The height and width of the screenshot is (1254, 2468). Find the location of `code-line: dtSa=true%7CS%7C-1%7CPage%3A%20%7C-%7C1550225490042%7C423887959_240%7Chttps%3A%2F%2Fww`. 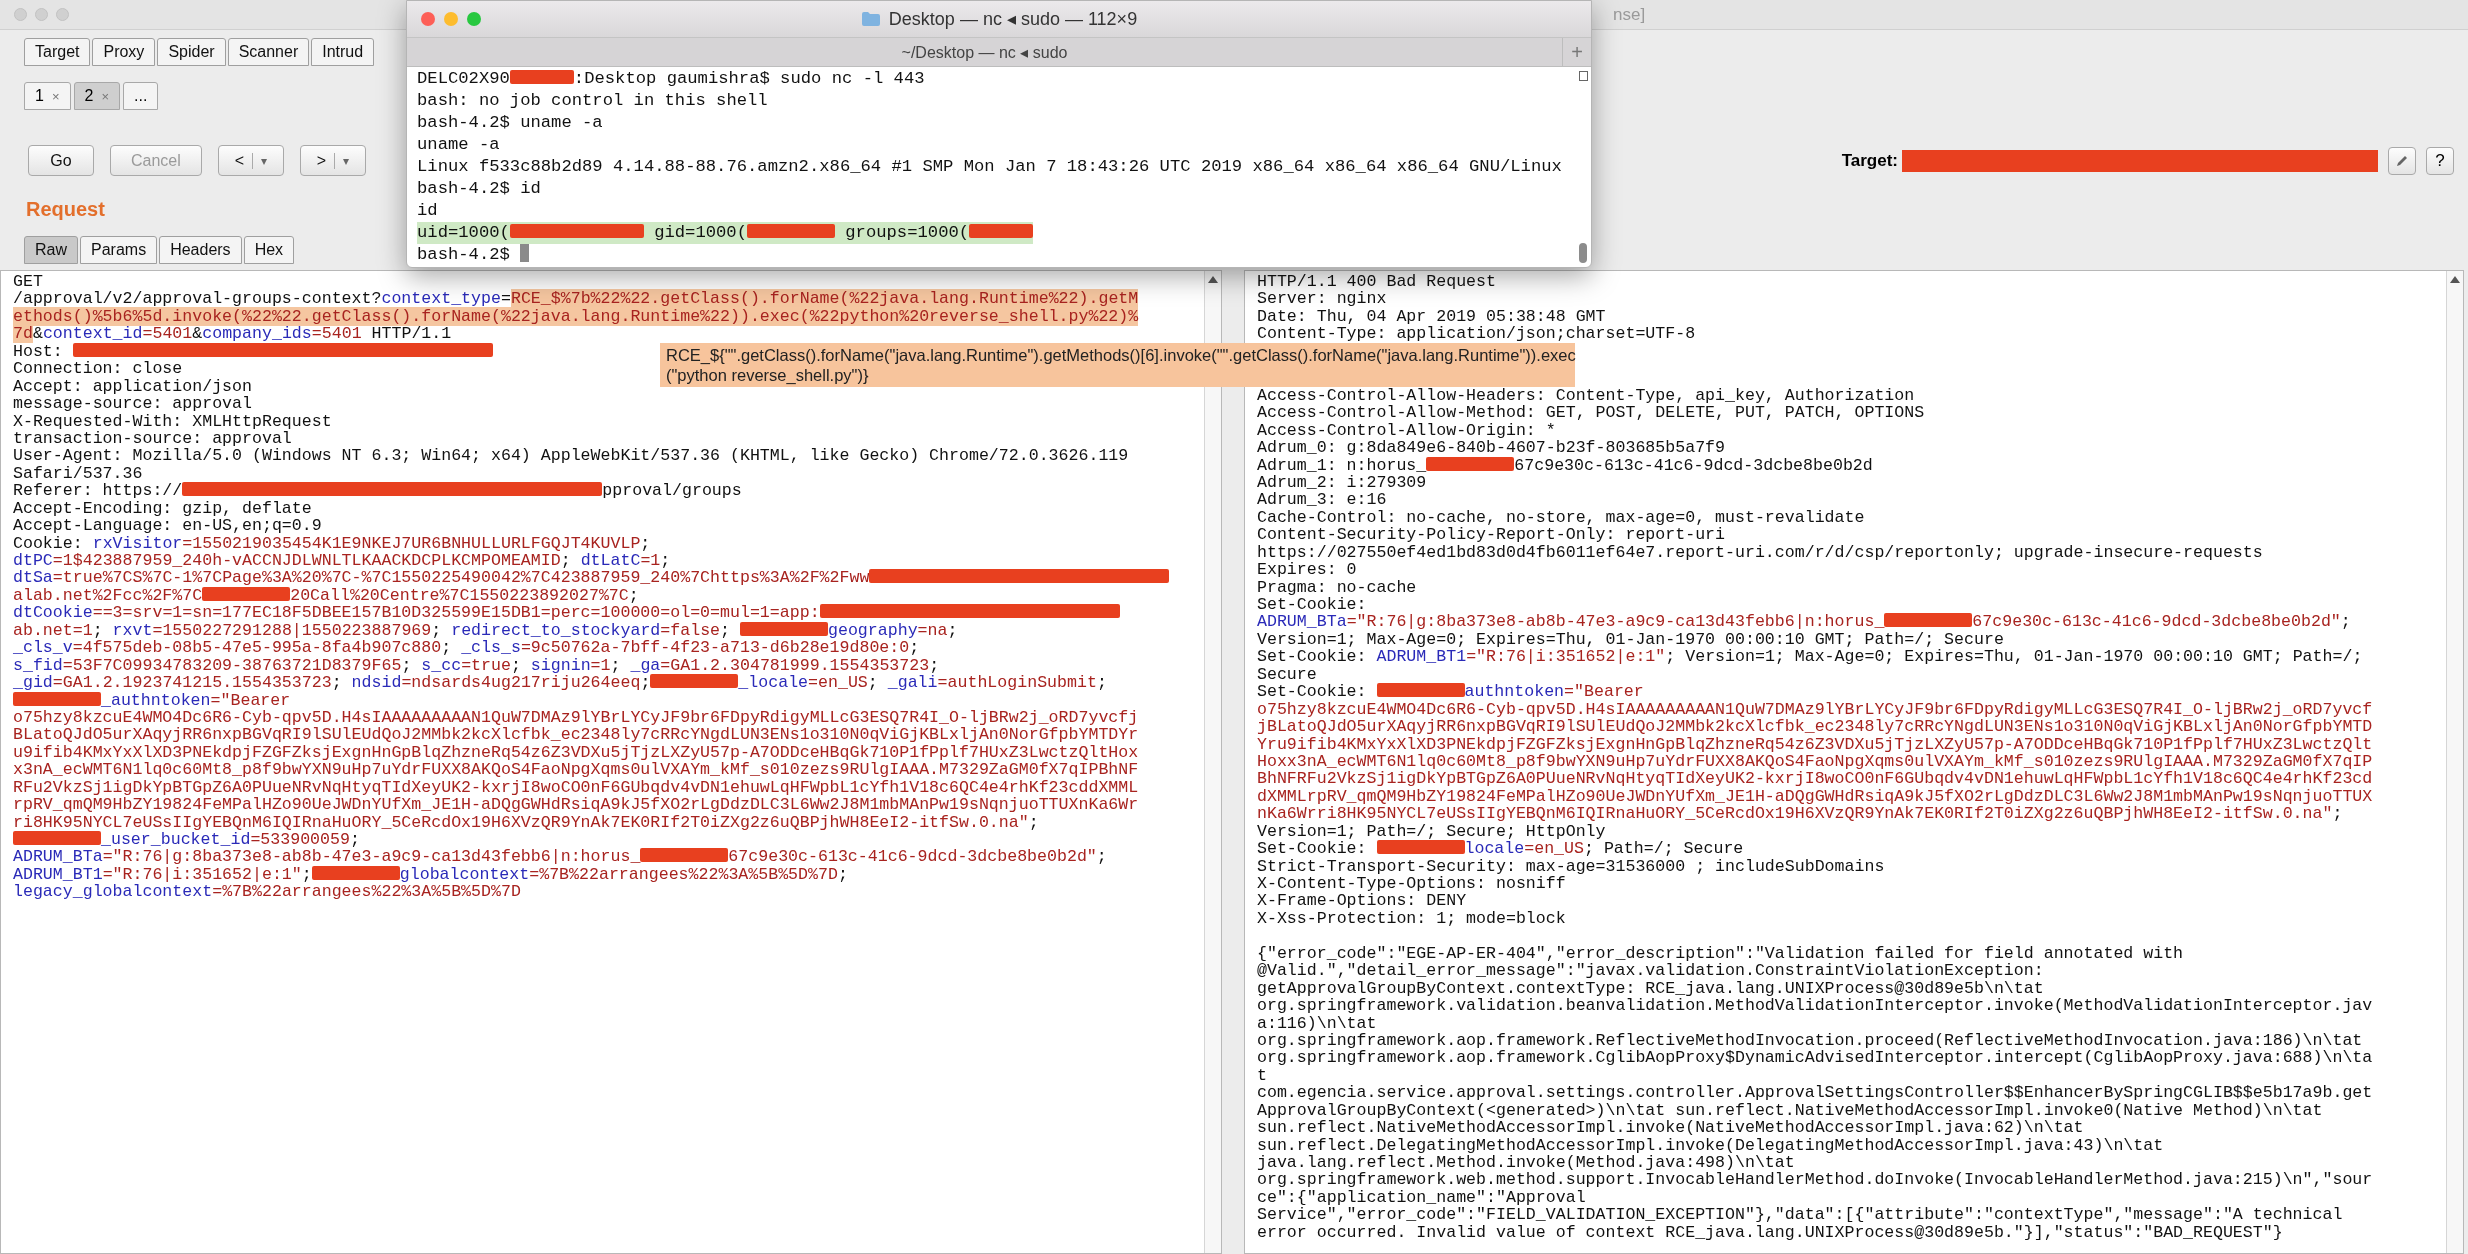

code-line: dtSa=true%7CS%7C-1%7CPage%3A%20%7C-%7C1550225490042%7C423887959_240%7Chttps%3A%2F%2Fww is located at coordinates (441, 578).